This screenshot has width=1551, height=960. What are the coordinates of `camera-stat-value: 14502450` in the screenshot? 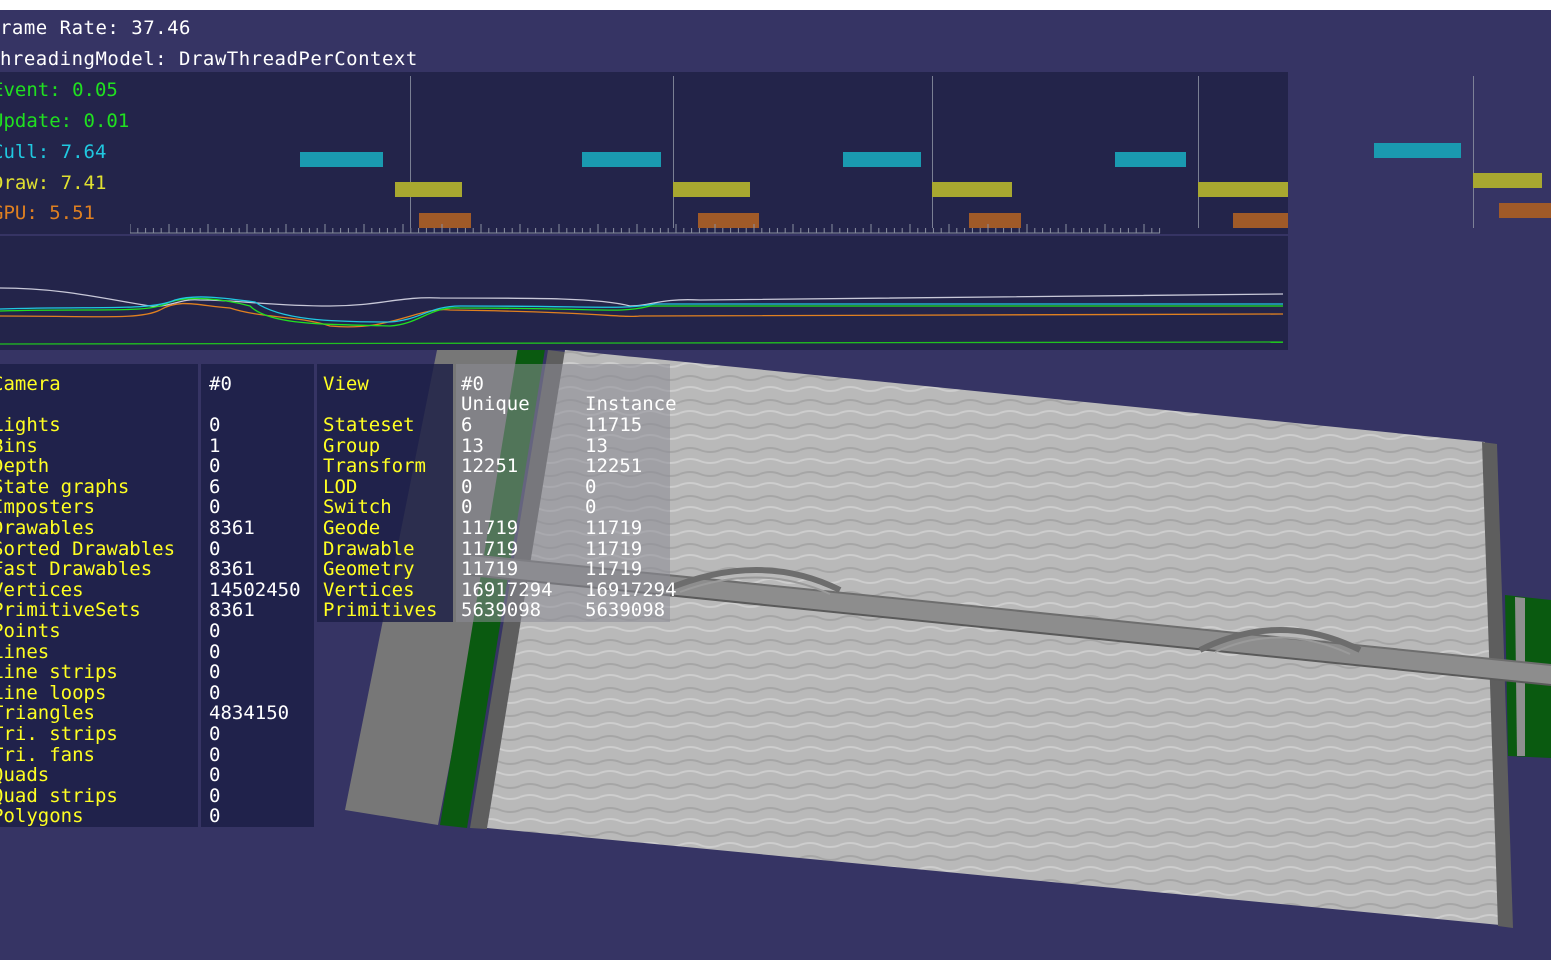 It's located at (255, 589).